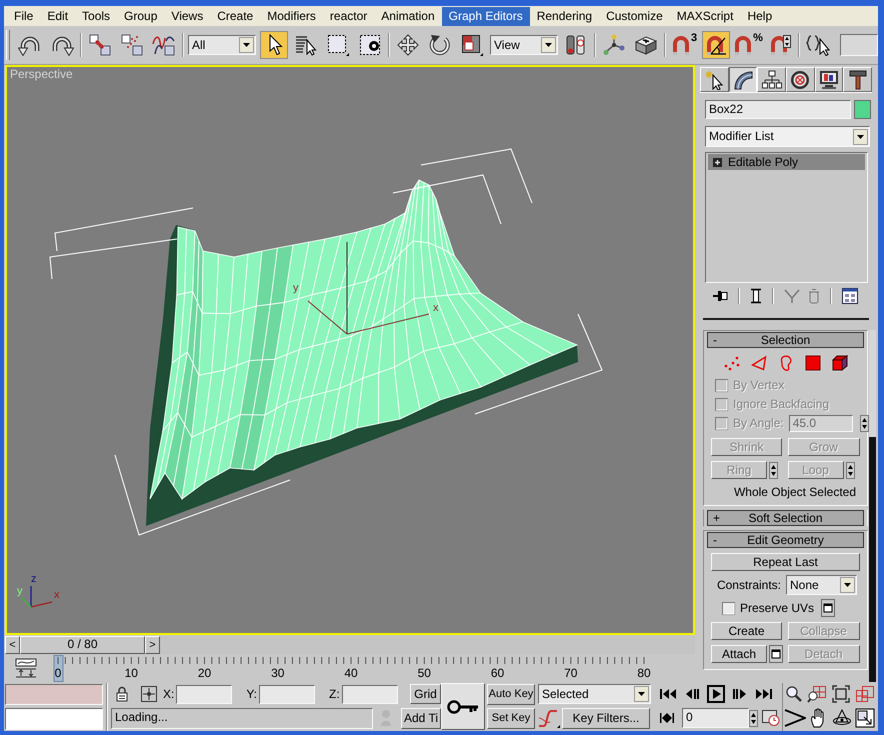 The width and height of the screenshot is (884, 735). I want to click on track-bar: 0 10 20 30 40 50 60 70 80, so click(373, 668).